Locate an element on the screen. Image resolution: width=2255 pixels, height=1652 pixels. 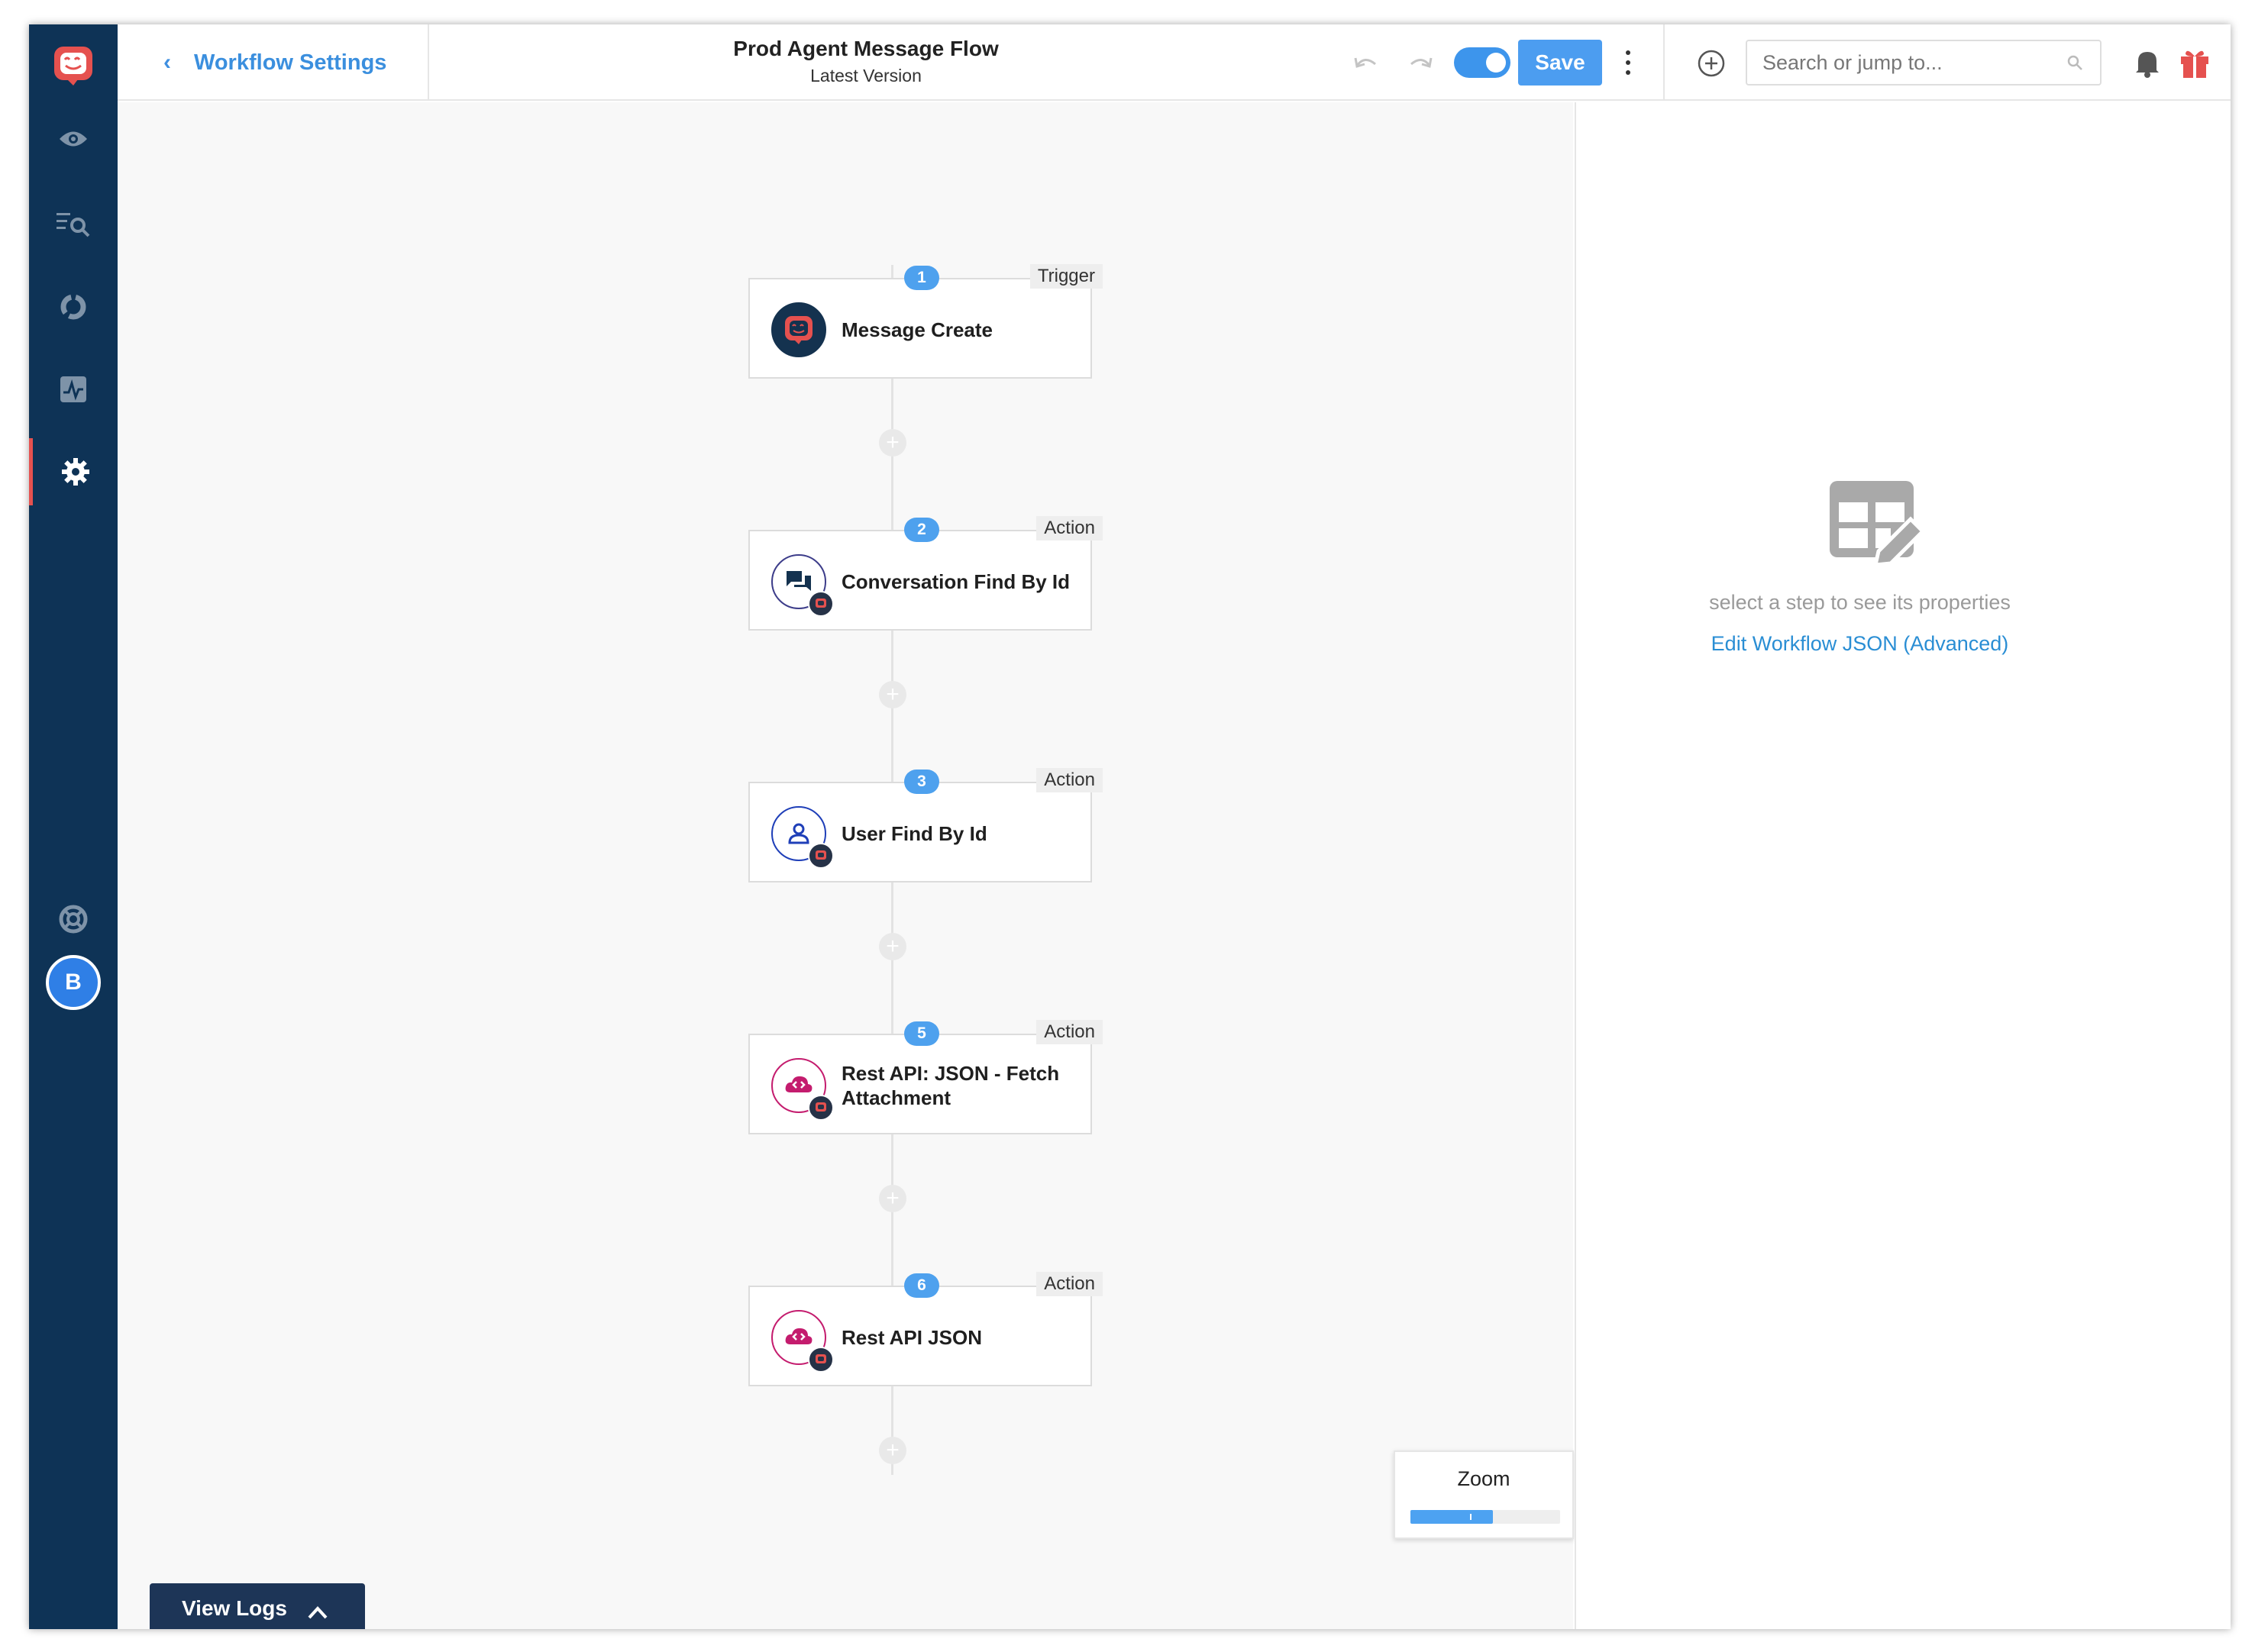
bell-icon is located at coordinates (2147, 62).